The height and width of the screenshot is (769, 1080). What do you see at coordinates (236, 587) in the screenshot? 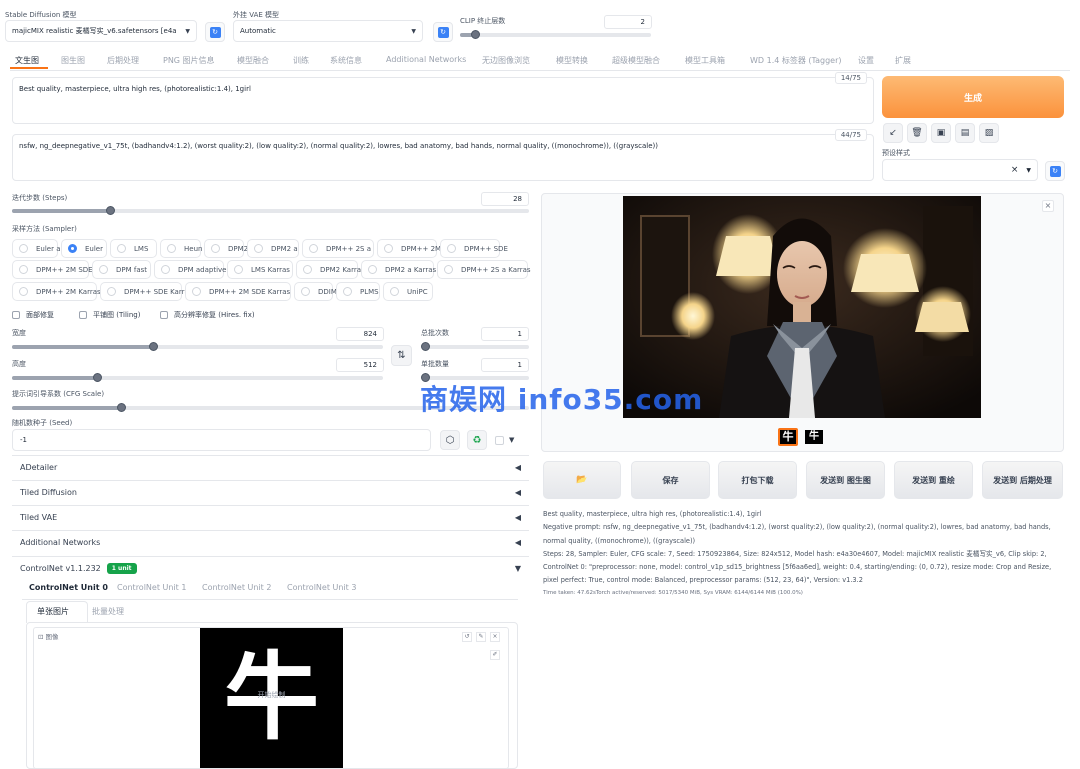
I see `controlnet-unit-tab-2: ControlNet Unit 2` at bounding box center [236, 587].